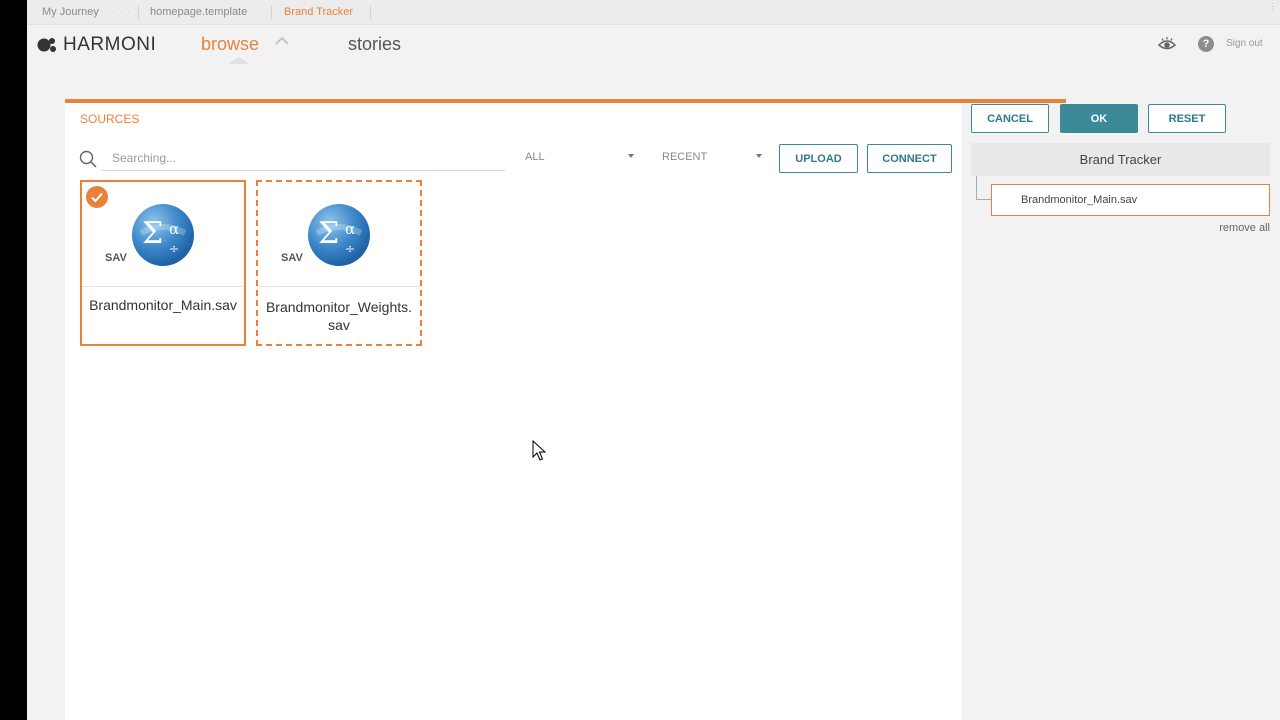 This screenshot has width=1280, height=720. Describe the element at coordinates (339, 316) in the screenshot. I see `file-name: Brandmonitor_Weights.sav` at that location.